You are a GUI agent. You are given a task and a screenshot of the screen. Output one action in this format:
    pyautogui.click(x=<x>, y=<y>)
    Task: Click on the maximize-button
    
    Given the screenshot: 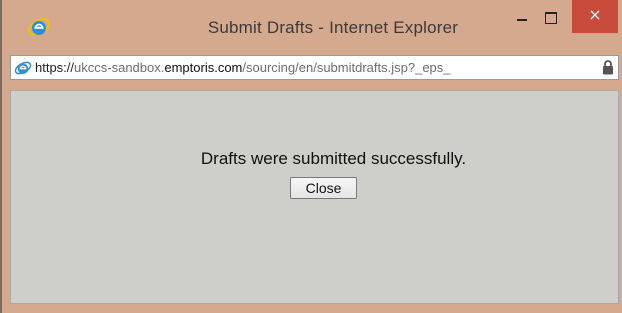 What is the action you would take?
    pyautogui.click(x=551, y=19)
    